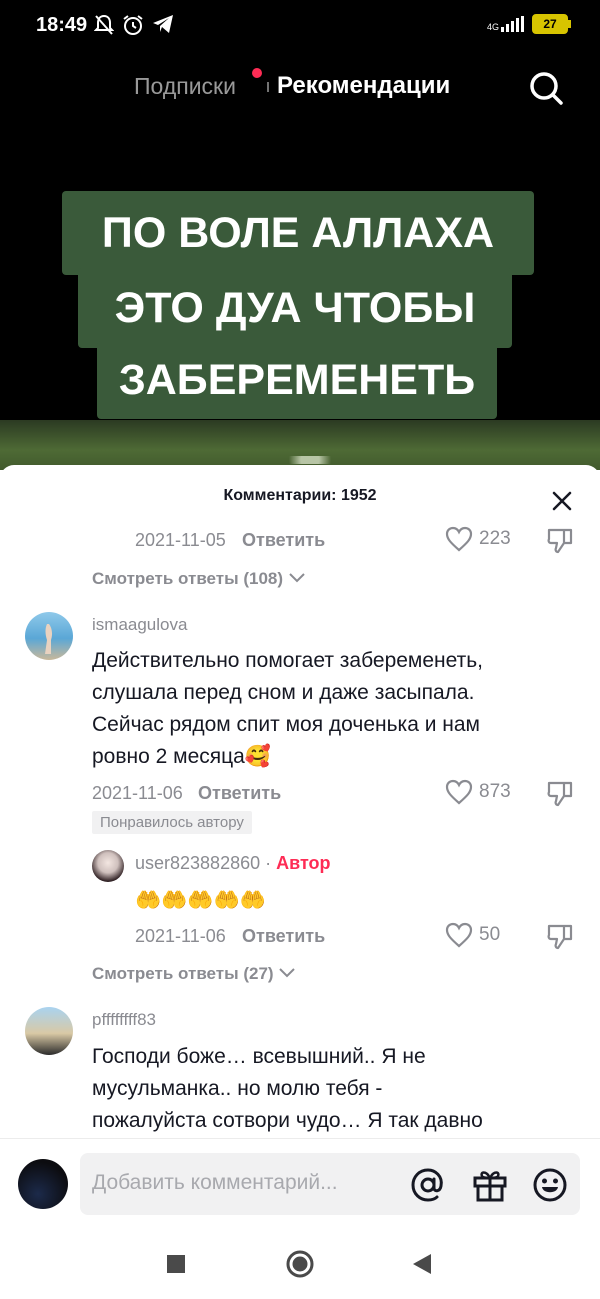  What do you see at coordinates (237, 1088) in the screenshot?
I see `comment-line: мусульманка.. но молю тебя -` at bounding box center [237, 1088].